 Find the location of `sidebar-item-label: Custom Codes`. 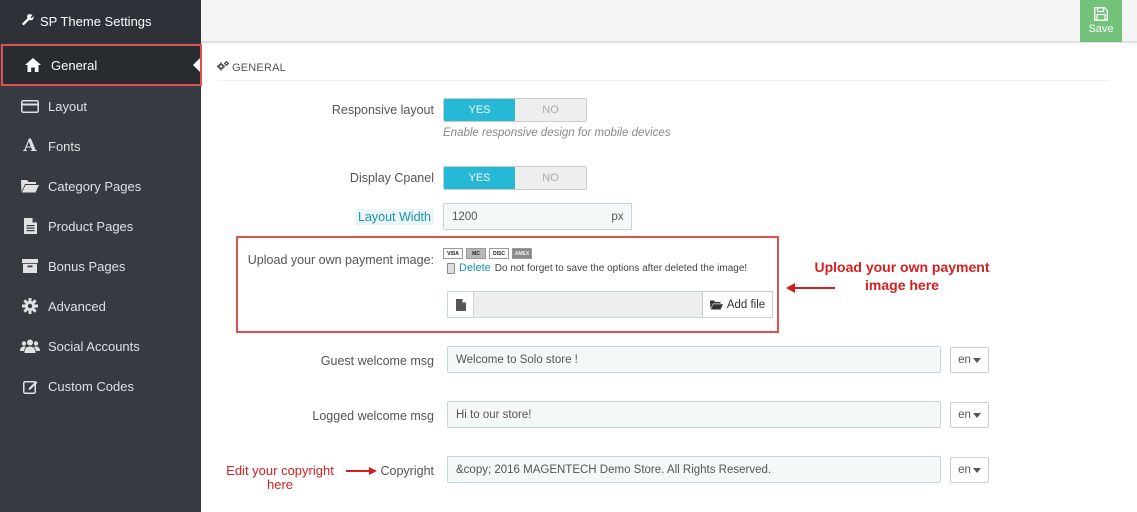

sidebar-item-label: Custom Codes is located at coordinates (91, 386).